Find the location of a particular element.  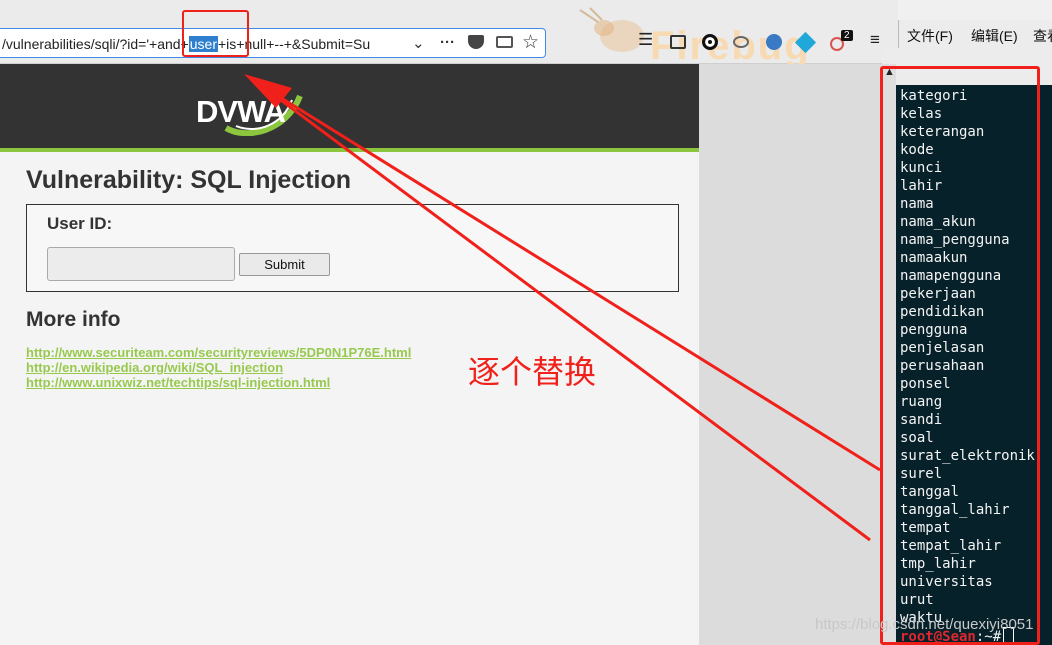

menu-view: 查看 is located at coordinates (1042, 36).